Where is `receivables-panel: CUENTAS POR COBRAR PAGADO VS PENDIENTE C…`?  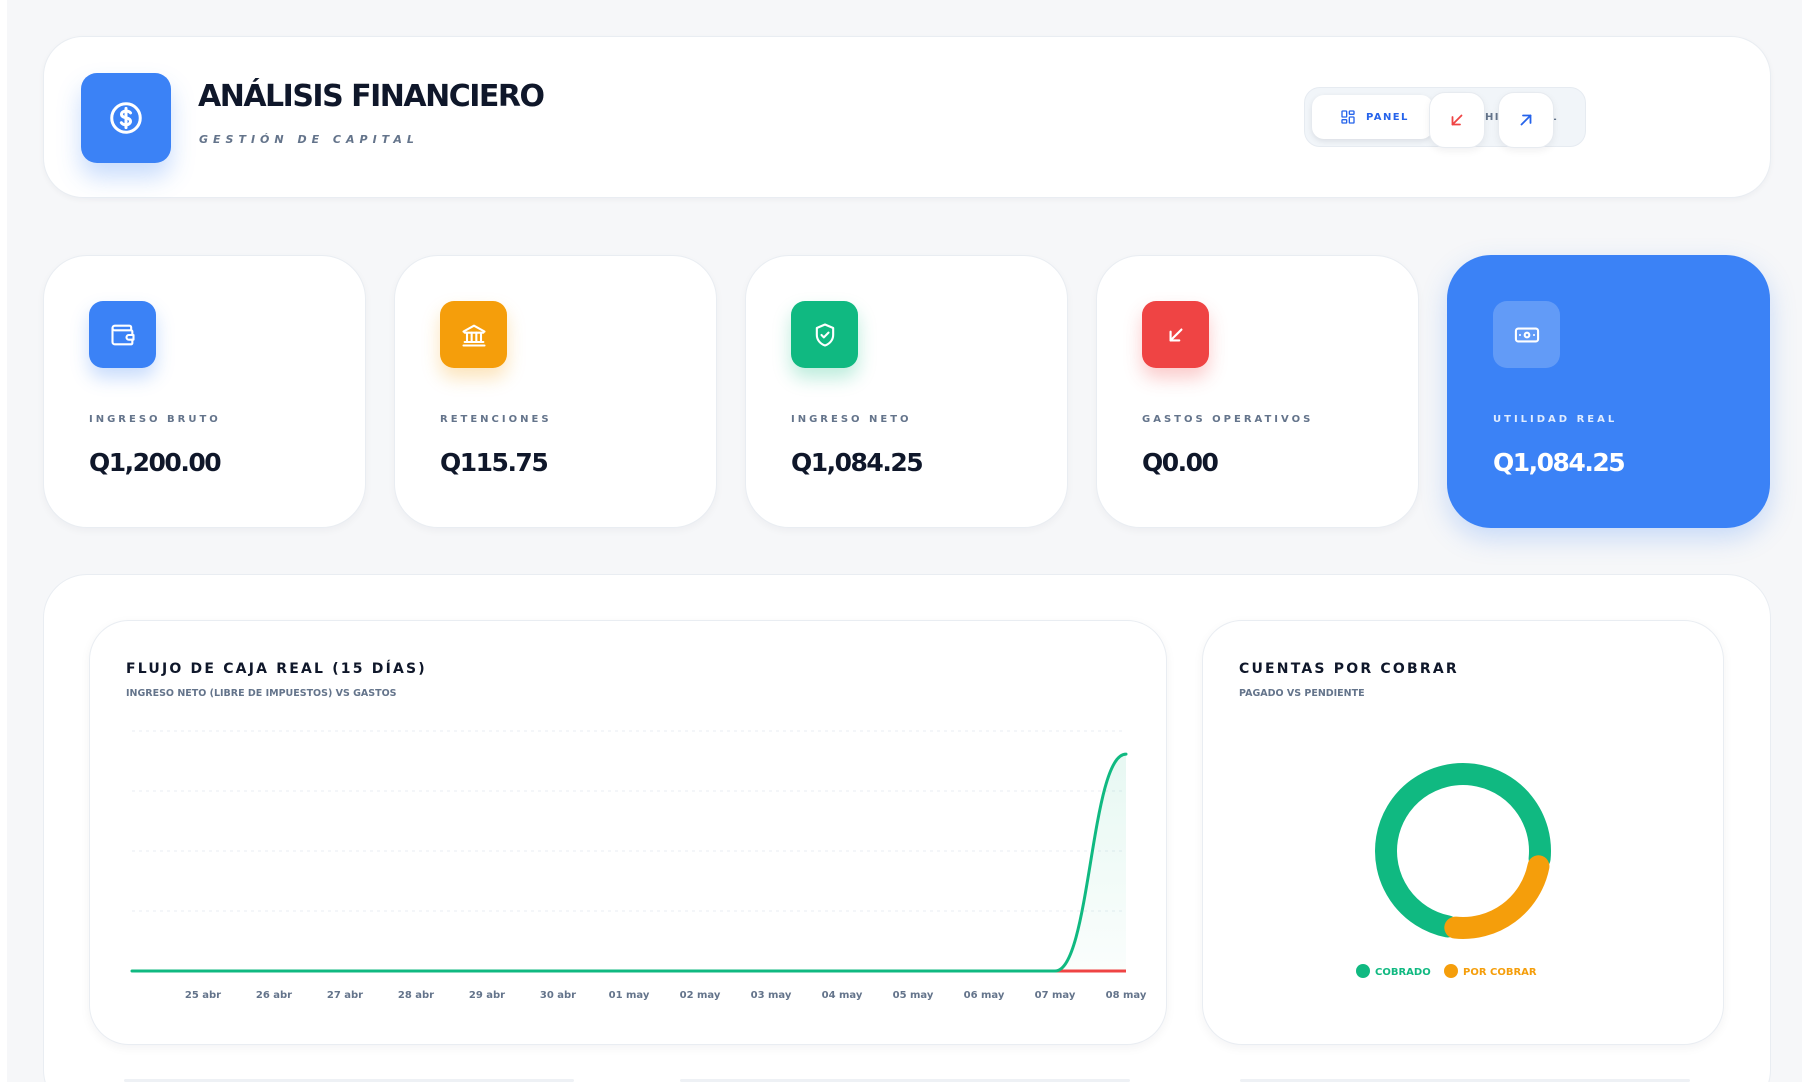
receivables-panel: CUENTAS POR COBRAR PAGADO VS PENDIENTE C… is located at coordinates (1463, 832).